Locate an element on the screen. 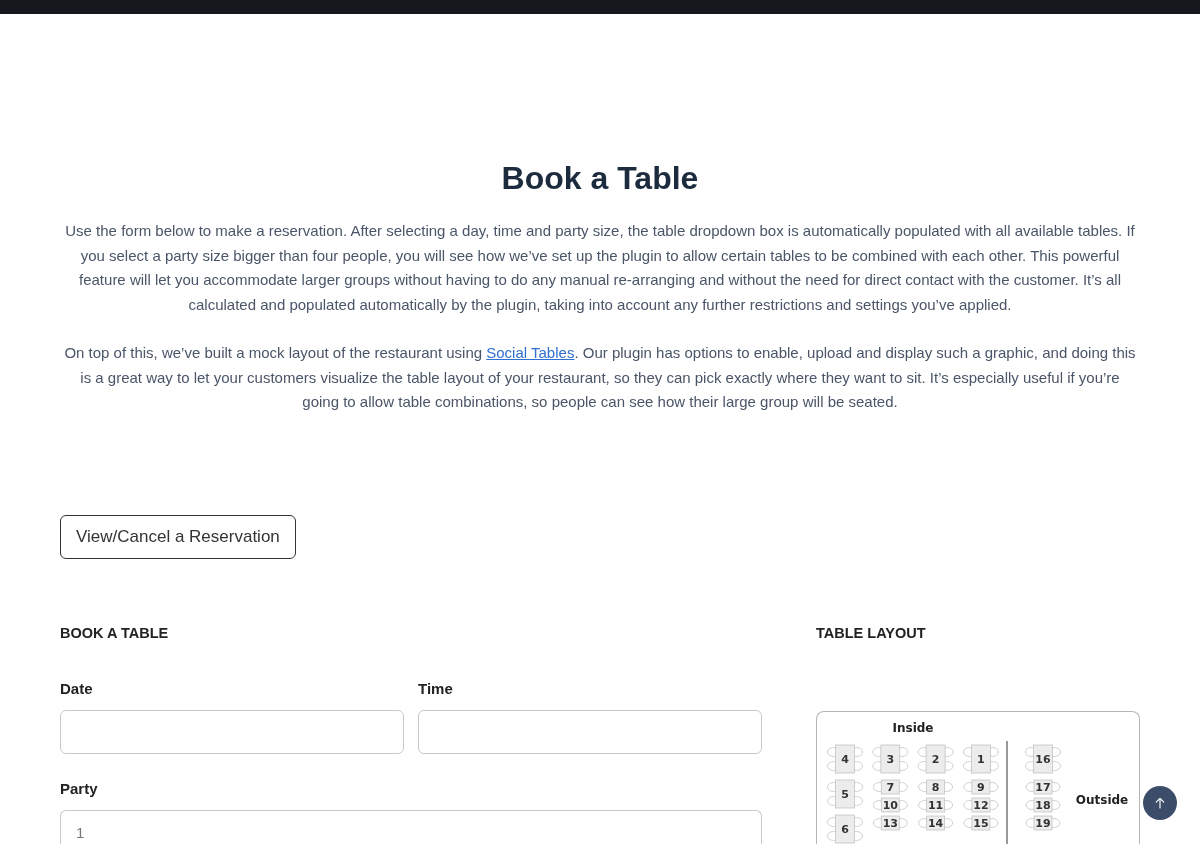 The width and height of the screenshot is (1200, 844). floor-plan-table: 11 is located at coordinates (936, 804).